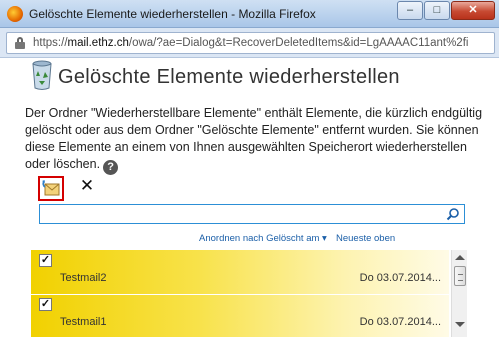 The image size is (499, 337). What do you see at coordinates (460, 276) in the screenshot?
I see `scroll-thumb` at bounding box center [460, 276].